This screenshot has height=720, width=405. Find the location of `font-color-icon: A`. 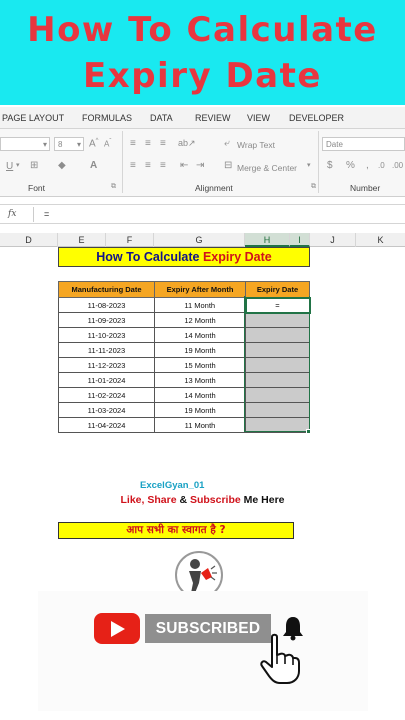

font-color-icon: A is located at coordinates (93, 165).